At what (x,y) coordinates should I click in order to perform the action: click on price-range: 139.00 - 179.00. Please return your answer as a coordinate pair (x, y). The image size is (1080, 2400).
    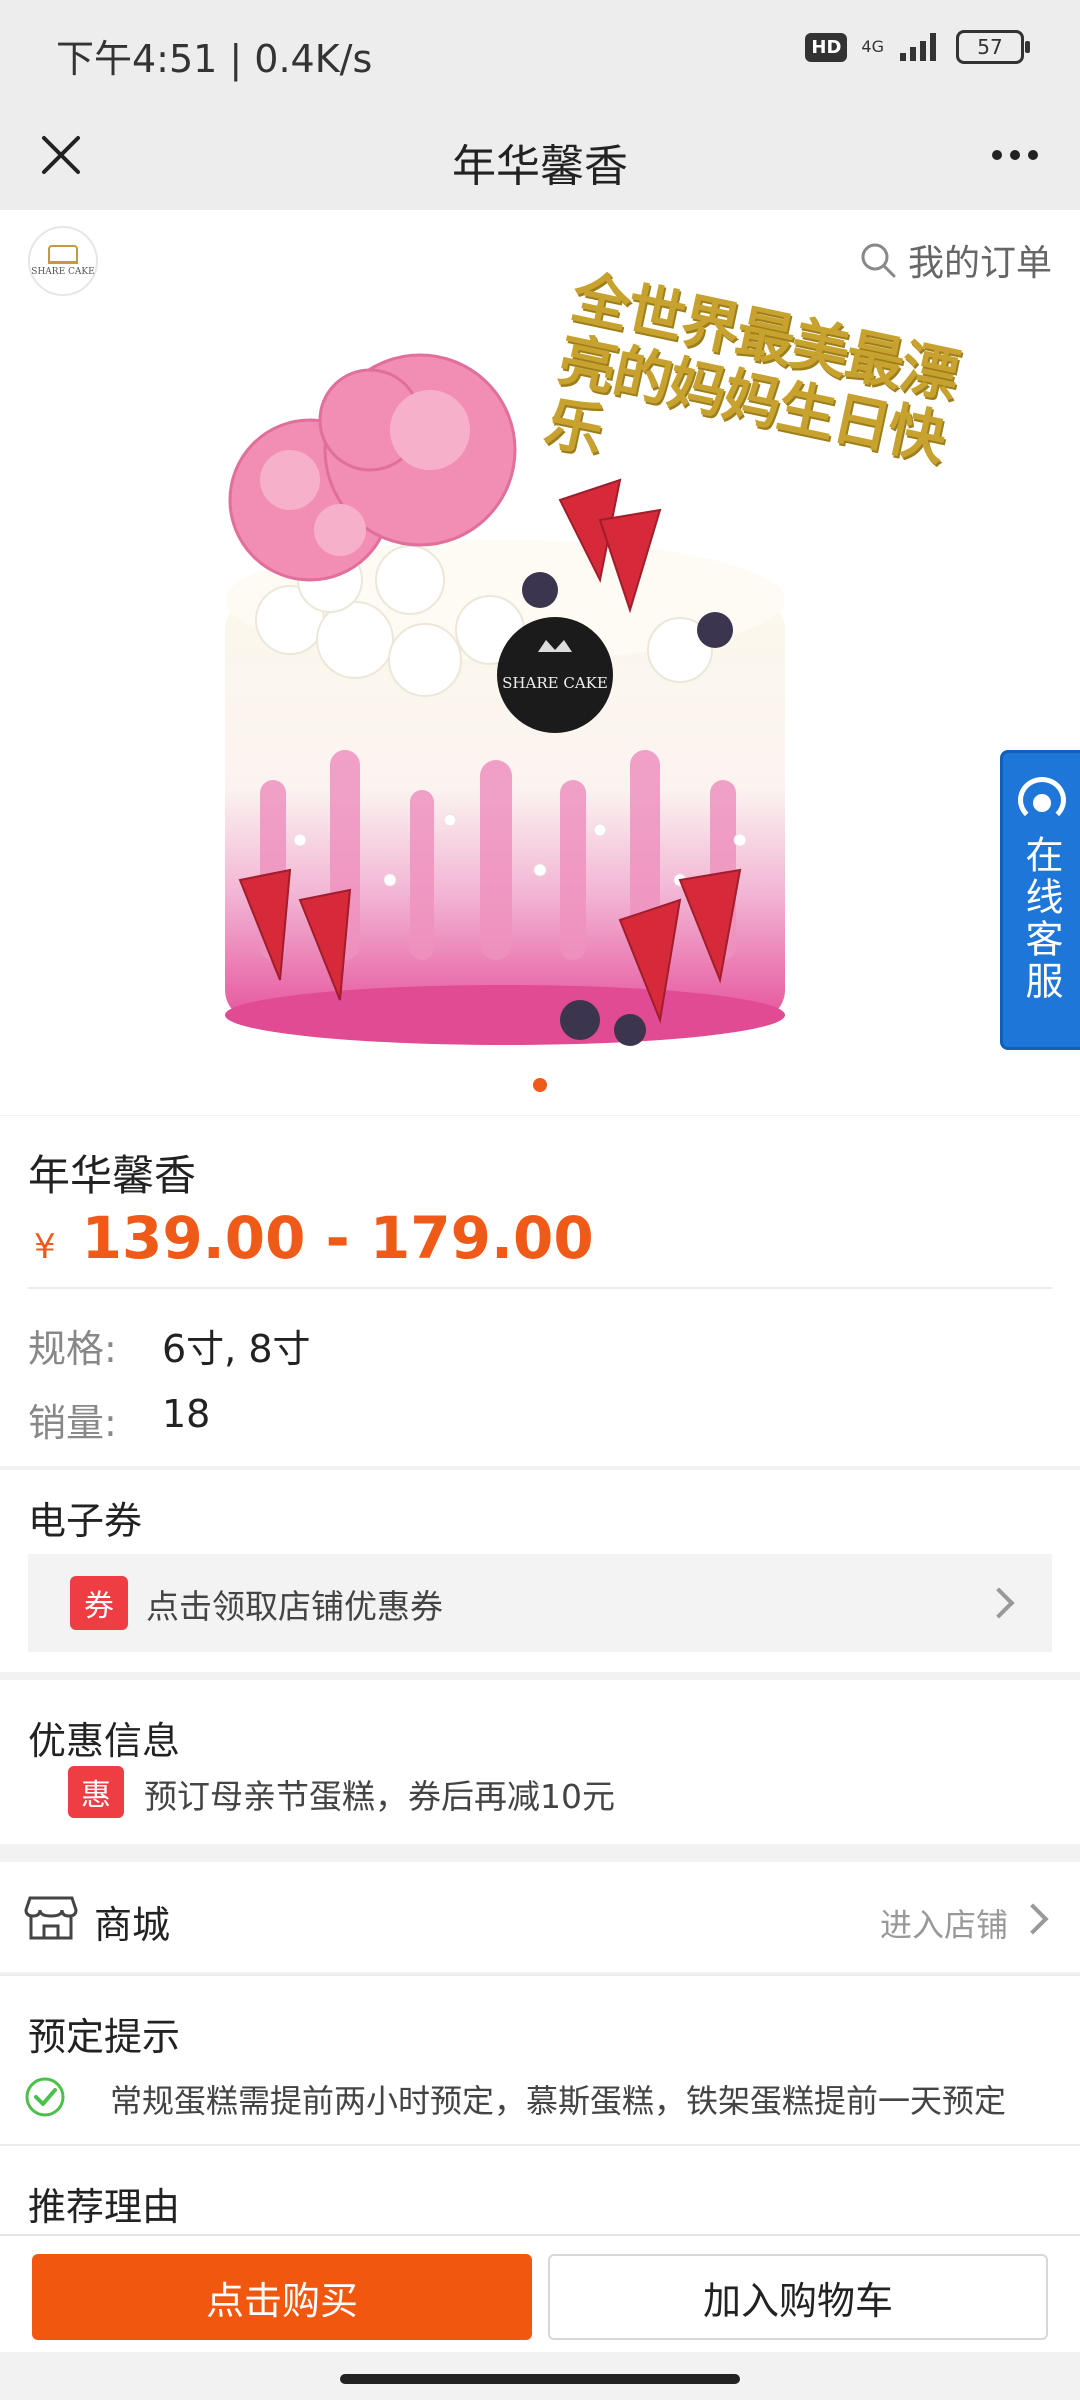
    Looking at the image, I should click on (337, 1238).